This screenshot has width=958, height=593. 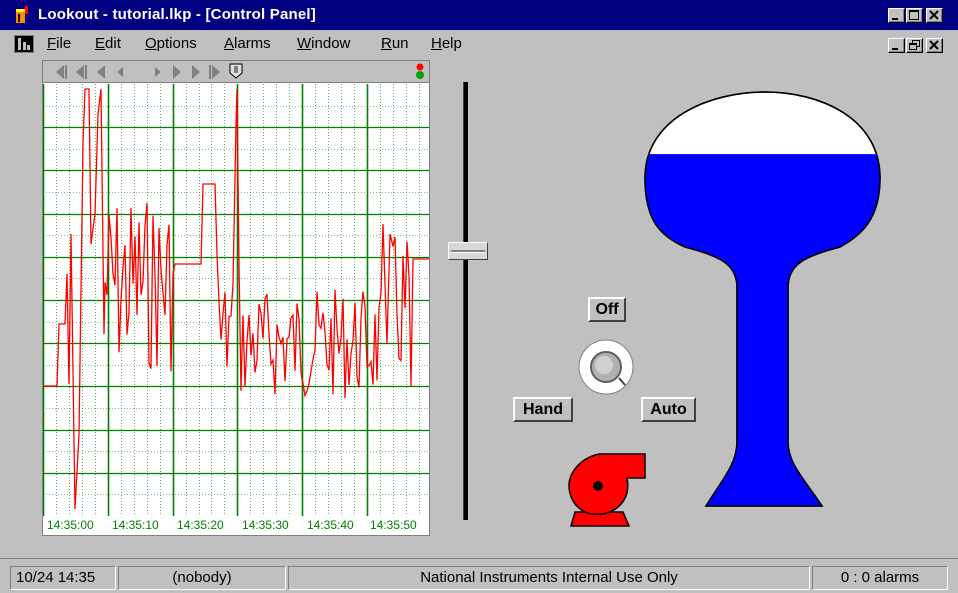 I want to click on page-forward-icon, so click(x=195, y=72).